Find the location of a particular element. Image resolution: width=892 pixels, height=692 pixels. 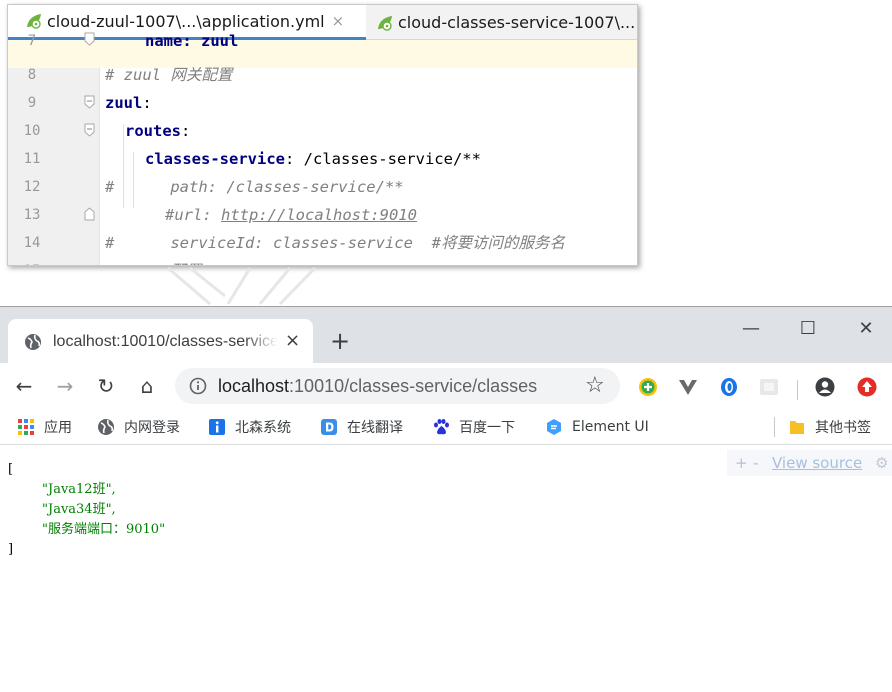

json-string-item: "Java12班", is located at coordinates (79, 489).